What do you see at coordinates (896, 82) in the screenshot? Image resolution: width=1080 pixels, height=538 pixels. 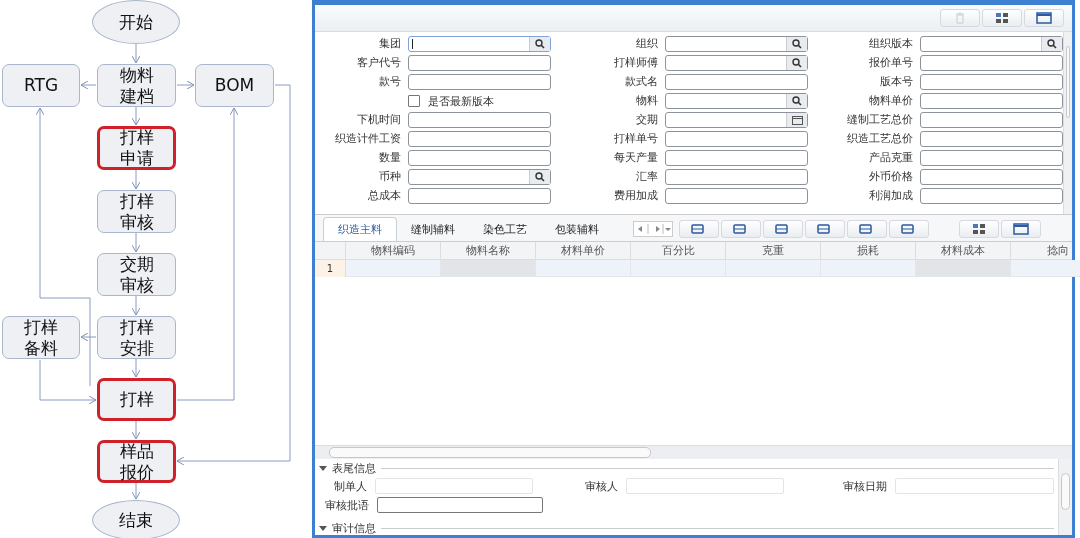 I see `field-label: 版本号` at bounding box center [896, 82].